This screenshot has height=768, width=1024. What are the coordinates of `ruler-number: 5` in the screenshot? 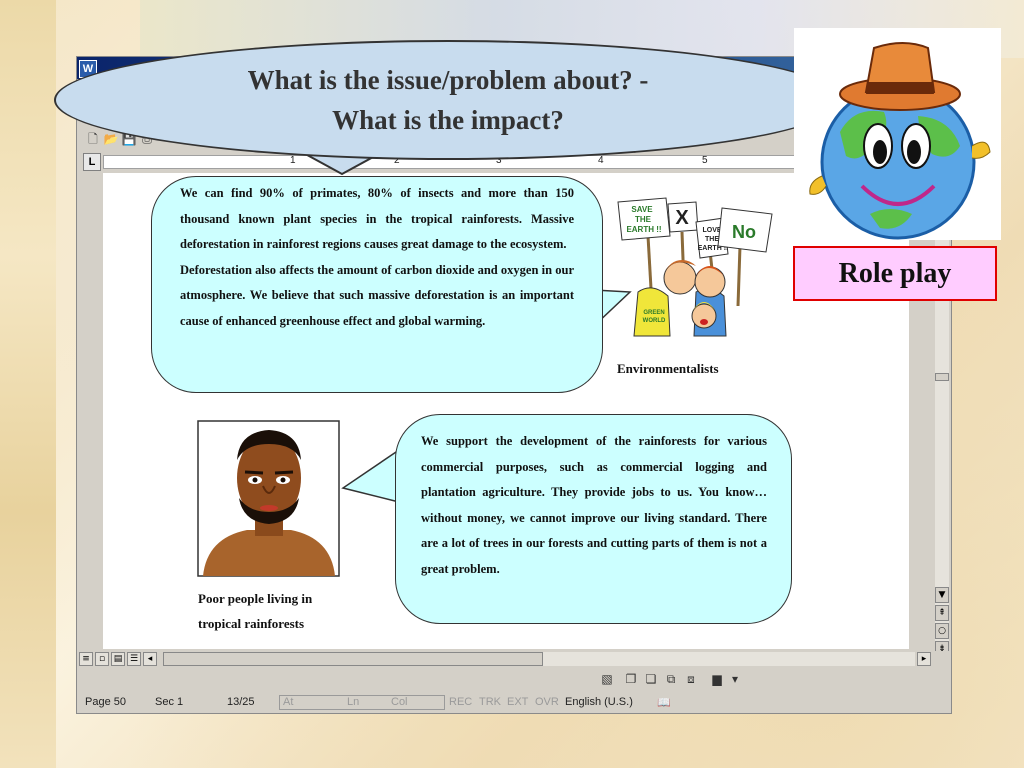 It's located at (705, 160).